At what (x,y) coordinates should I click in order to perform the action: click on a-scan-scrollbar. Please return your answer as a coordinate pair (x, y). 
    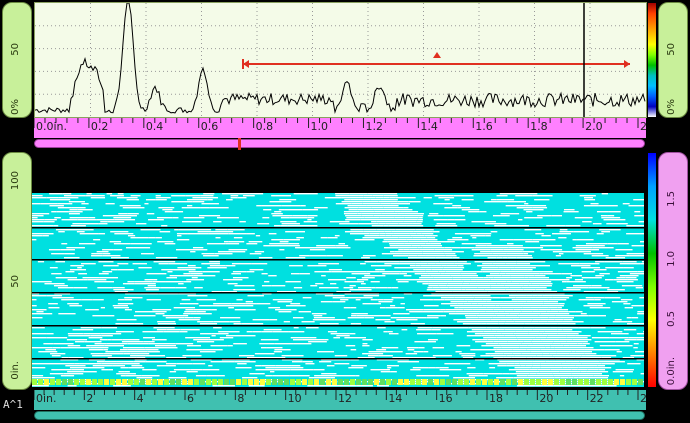
    Looking at the image, I should click on (339, 143).